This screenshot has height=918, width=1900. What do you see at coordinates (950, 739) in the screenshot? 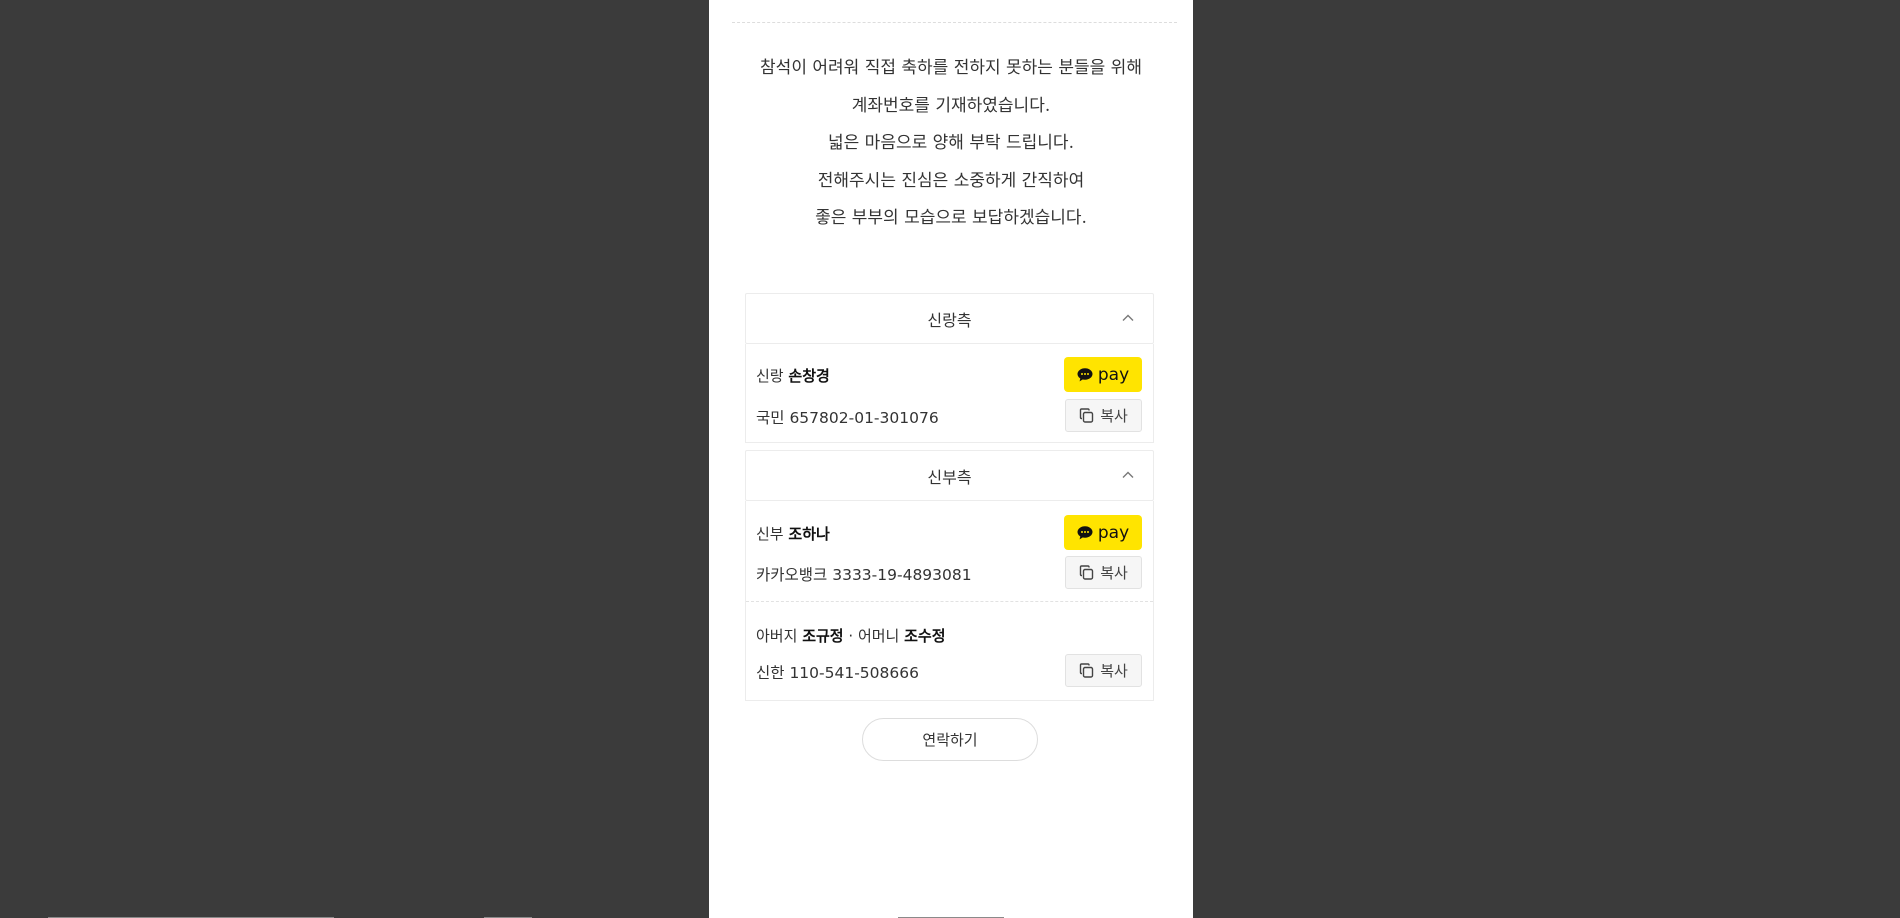
I see `contact-button: 연락하기` at bounding box center [950, 739].